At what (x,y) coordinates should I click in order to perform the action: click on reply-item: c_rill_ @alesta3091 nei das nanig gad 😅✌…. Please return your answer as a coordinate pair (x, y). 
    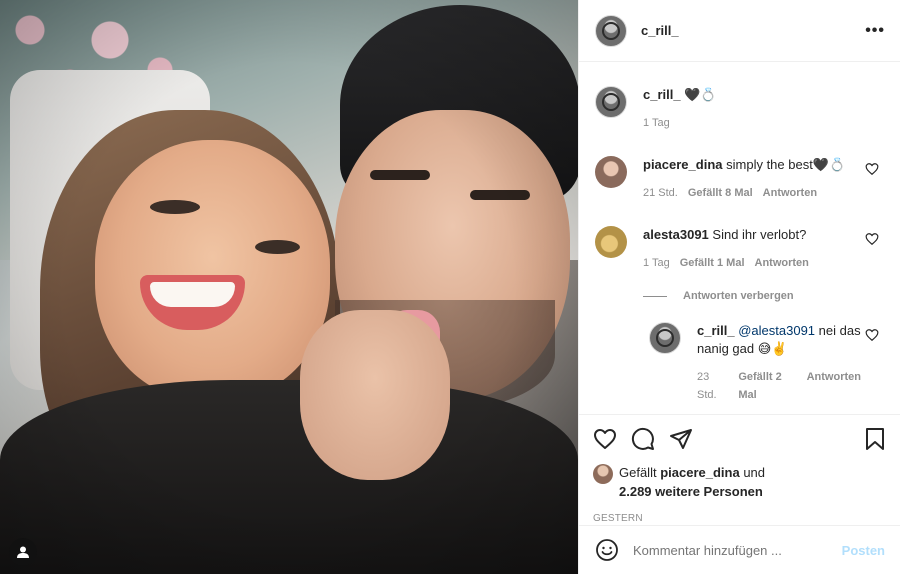
    Looking at the image, I should click on (767, 363).